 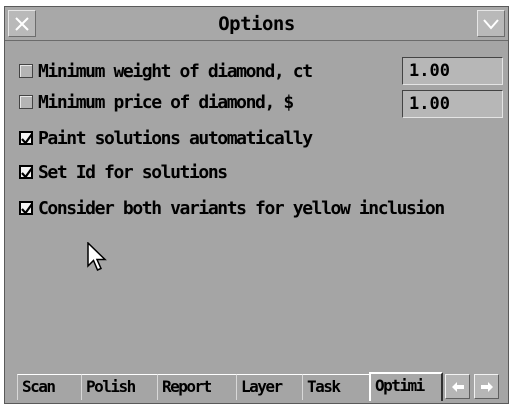 I want to click on option-paint-solutions: Paint solutions automatically, so click(x=166, y=138).